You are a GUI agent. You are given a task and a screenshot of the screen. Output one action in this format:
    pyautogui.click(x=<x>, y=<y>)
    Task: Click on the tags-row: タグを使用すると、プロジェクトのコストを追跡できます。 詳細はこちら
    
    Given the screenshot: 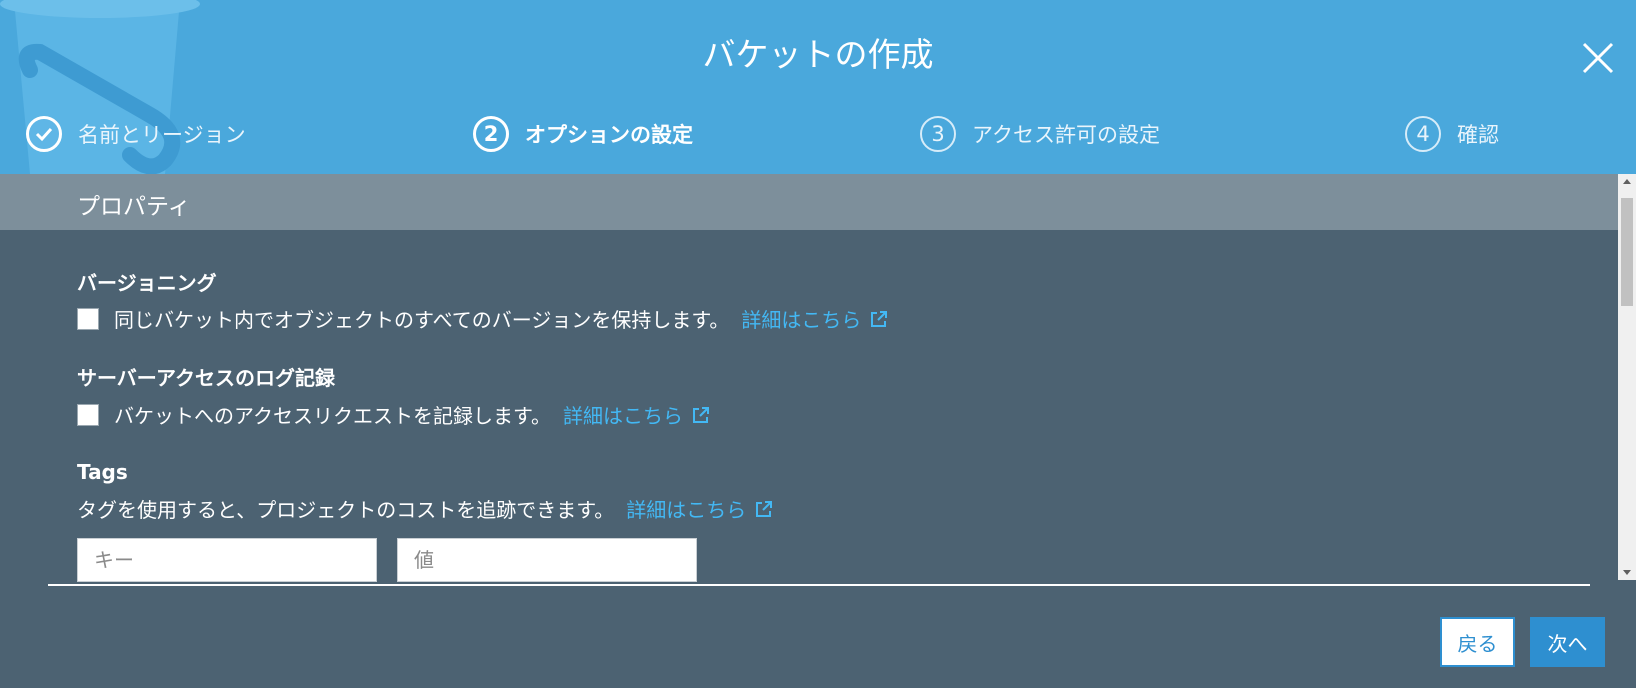 What is the action you would take?
    pyautogui.click(x=425, y=508)
    